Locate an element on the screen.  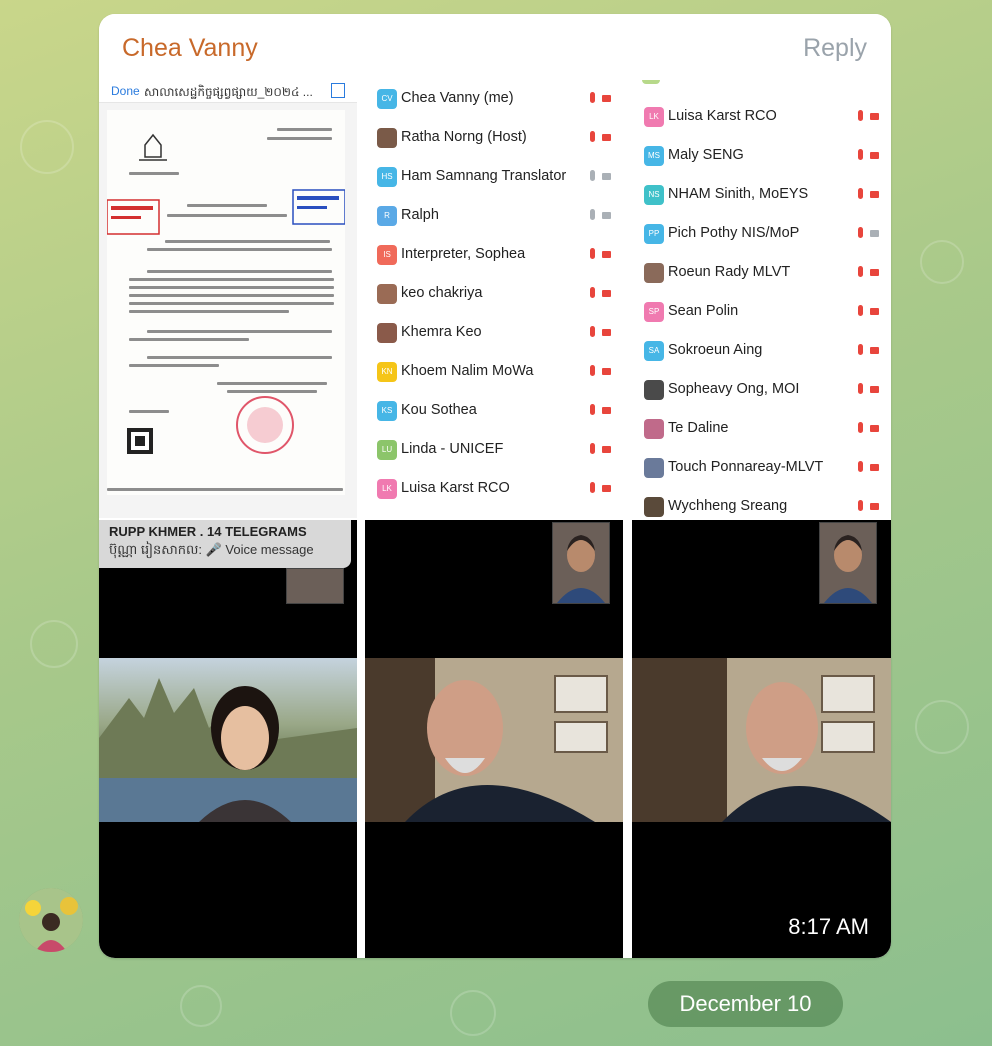
date-separator: December 10 is located at coordinates (745, 1004).